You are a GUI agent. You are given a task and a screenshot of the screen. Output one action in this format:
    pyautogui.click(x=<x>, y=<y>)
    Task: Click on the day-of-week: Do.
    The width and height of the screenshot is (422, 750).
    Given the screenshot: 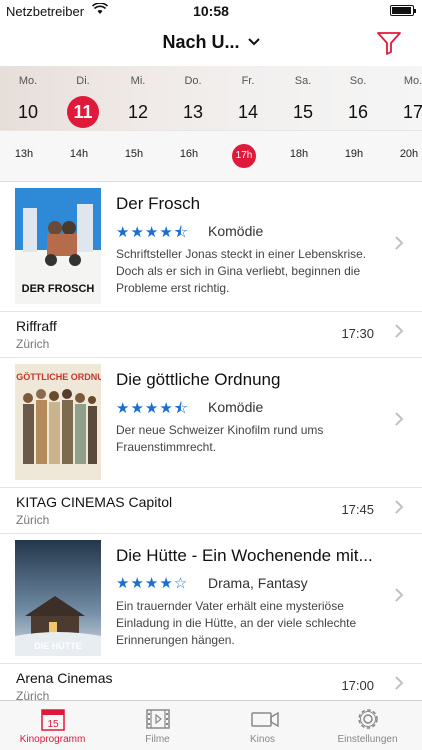 What is the action you would take?
    pyautogui.click(x=193, y=81)
    